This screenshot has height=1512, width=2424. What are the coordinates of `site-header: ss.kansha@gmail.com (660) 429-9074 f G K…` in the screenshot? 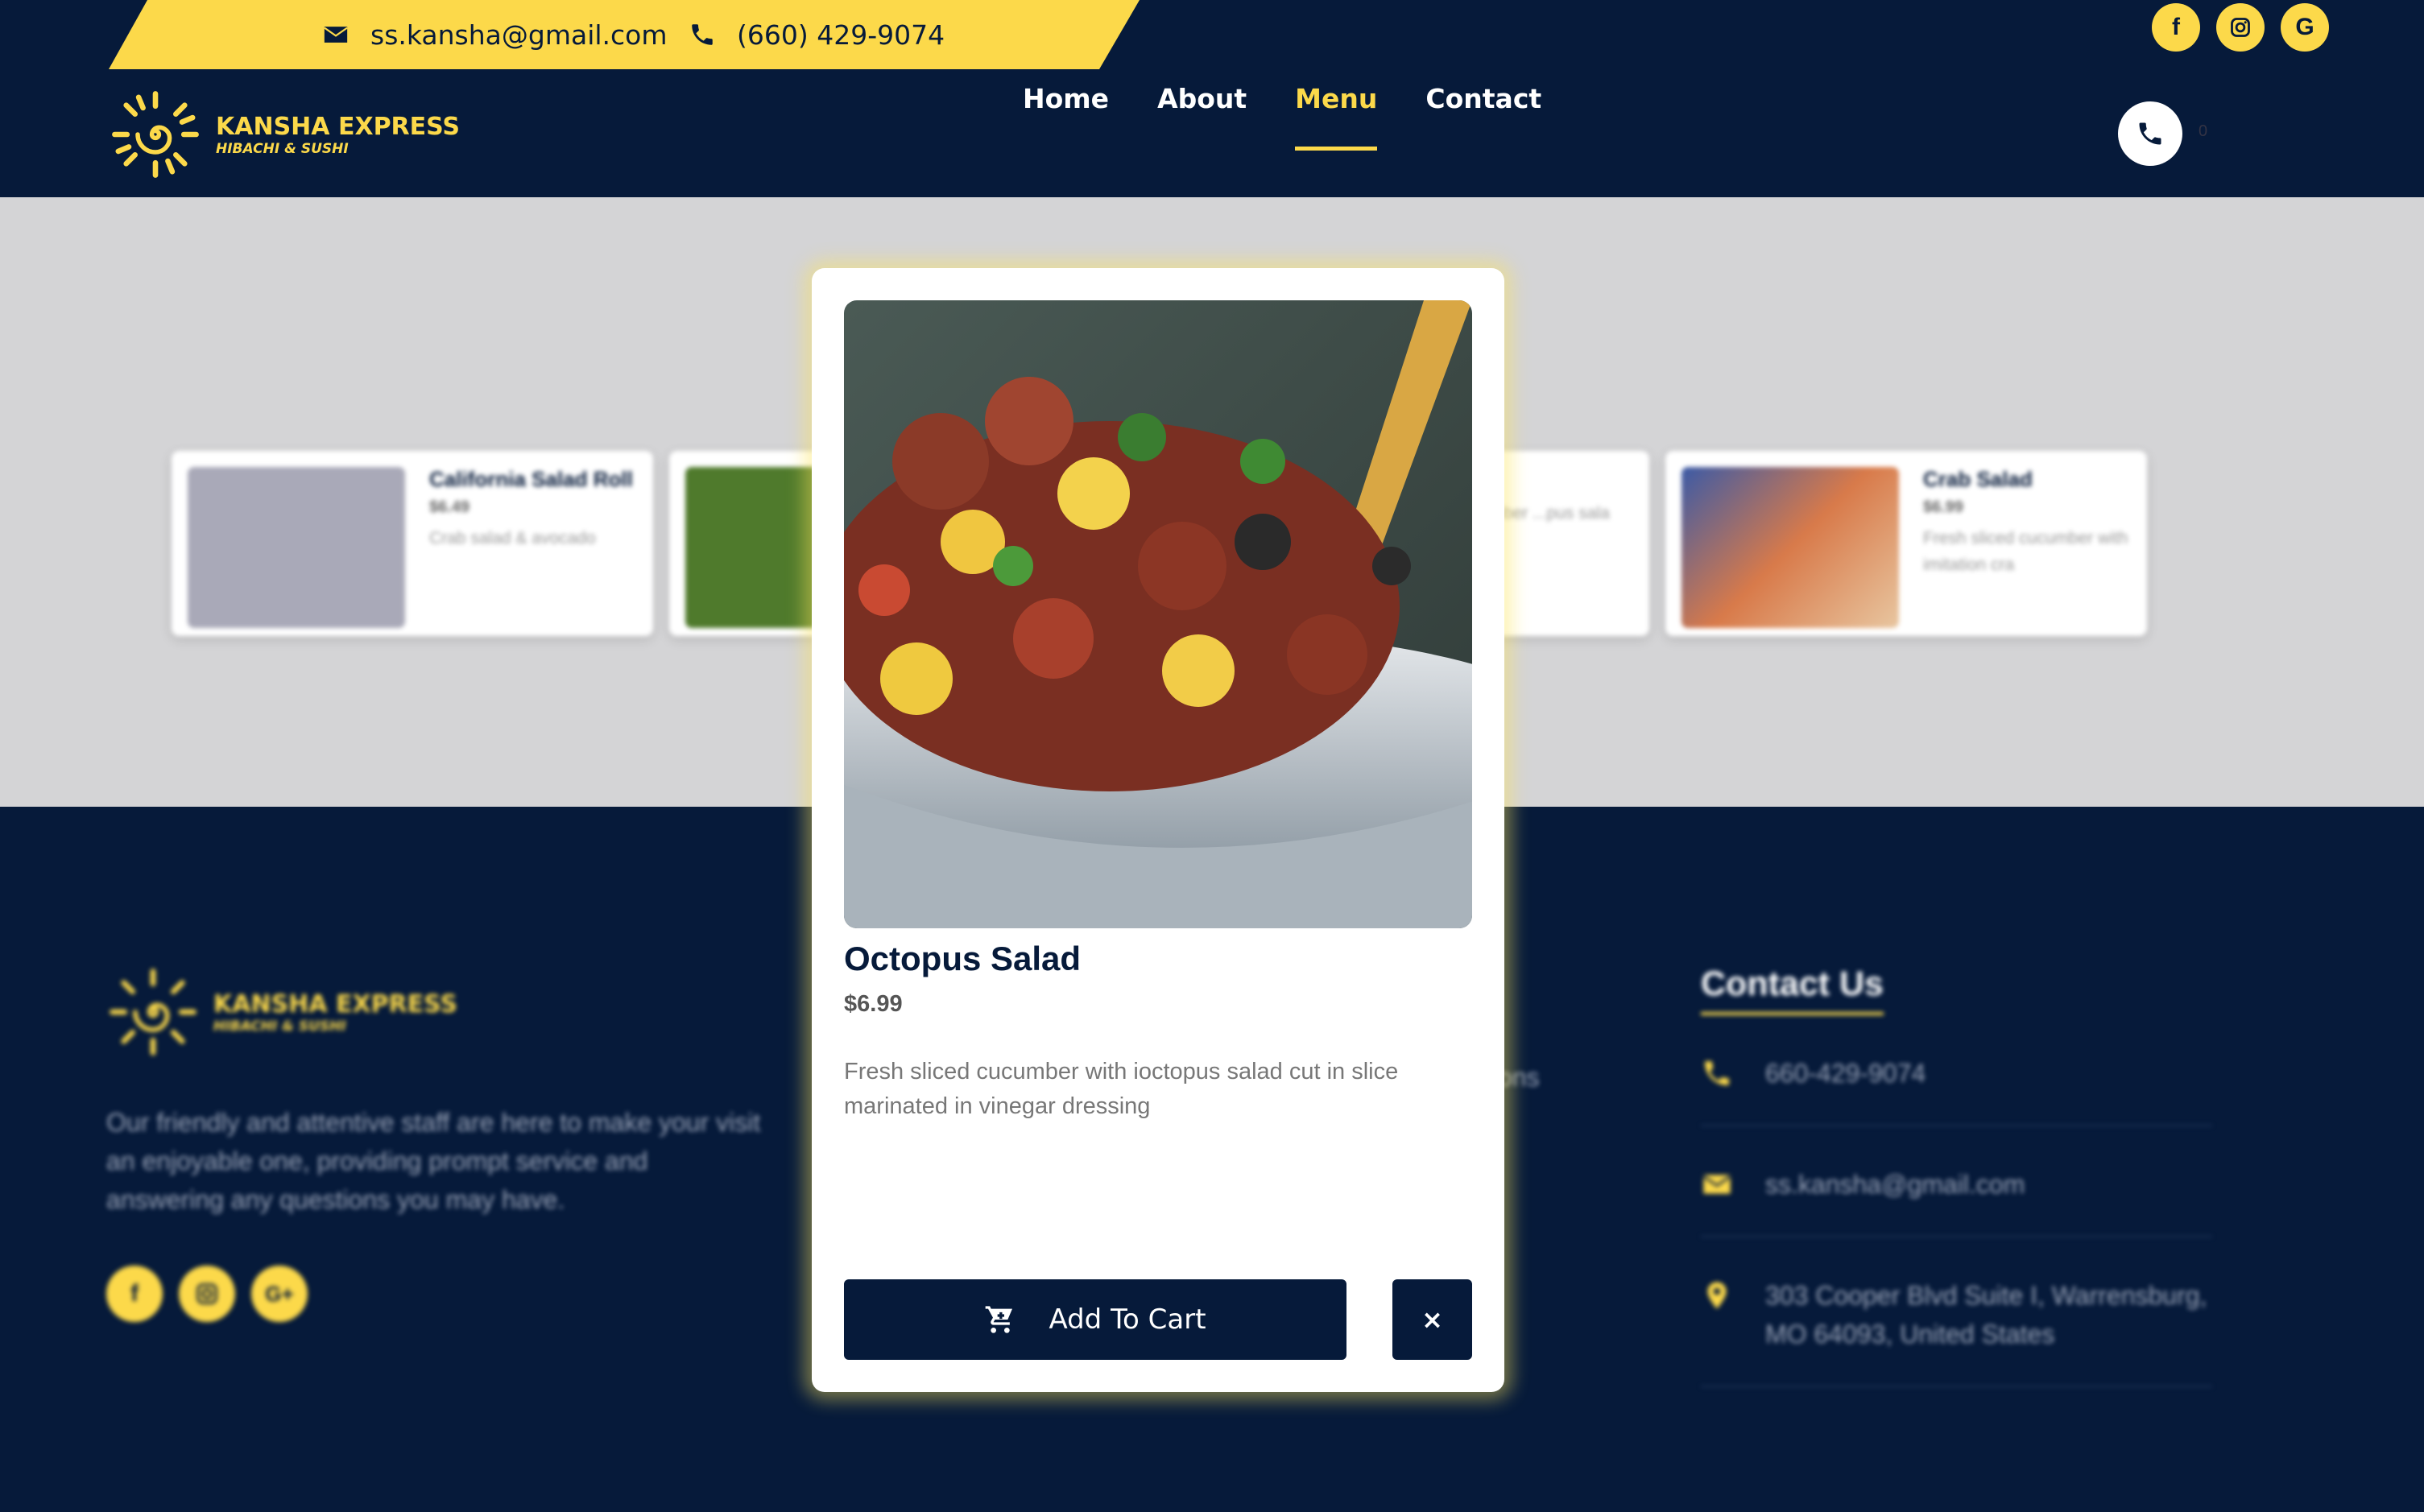 It's located at (1212, 99).